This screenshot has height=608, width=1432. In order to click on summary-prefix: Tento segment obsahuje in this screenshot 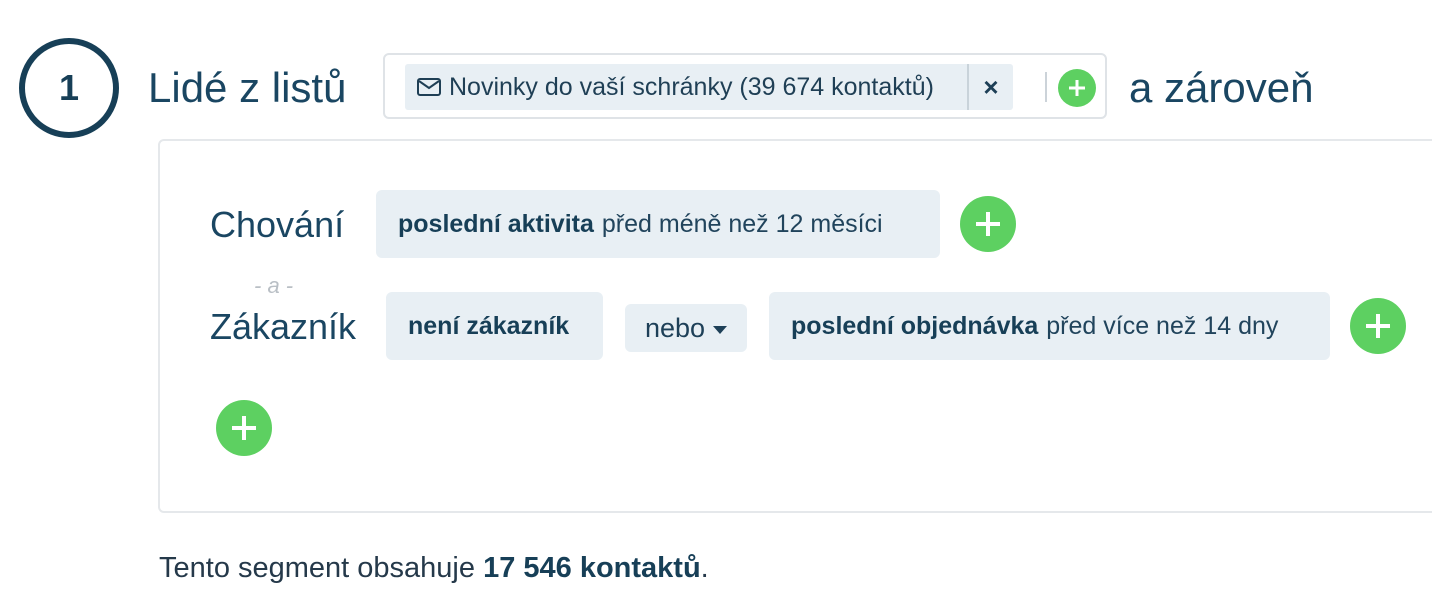, I will do `click(321, 568)`.